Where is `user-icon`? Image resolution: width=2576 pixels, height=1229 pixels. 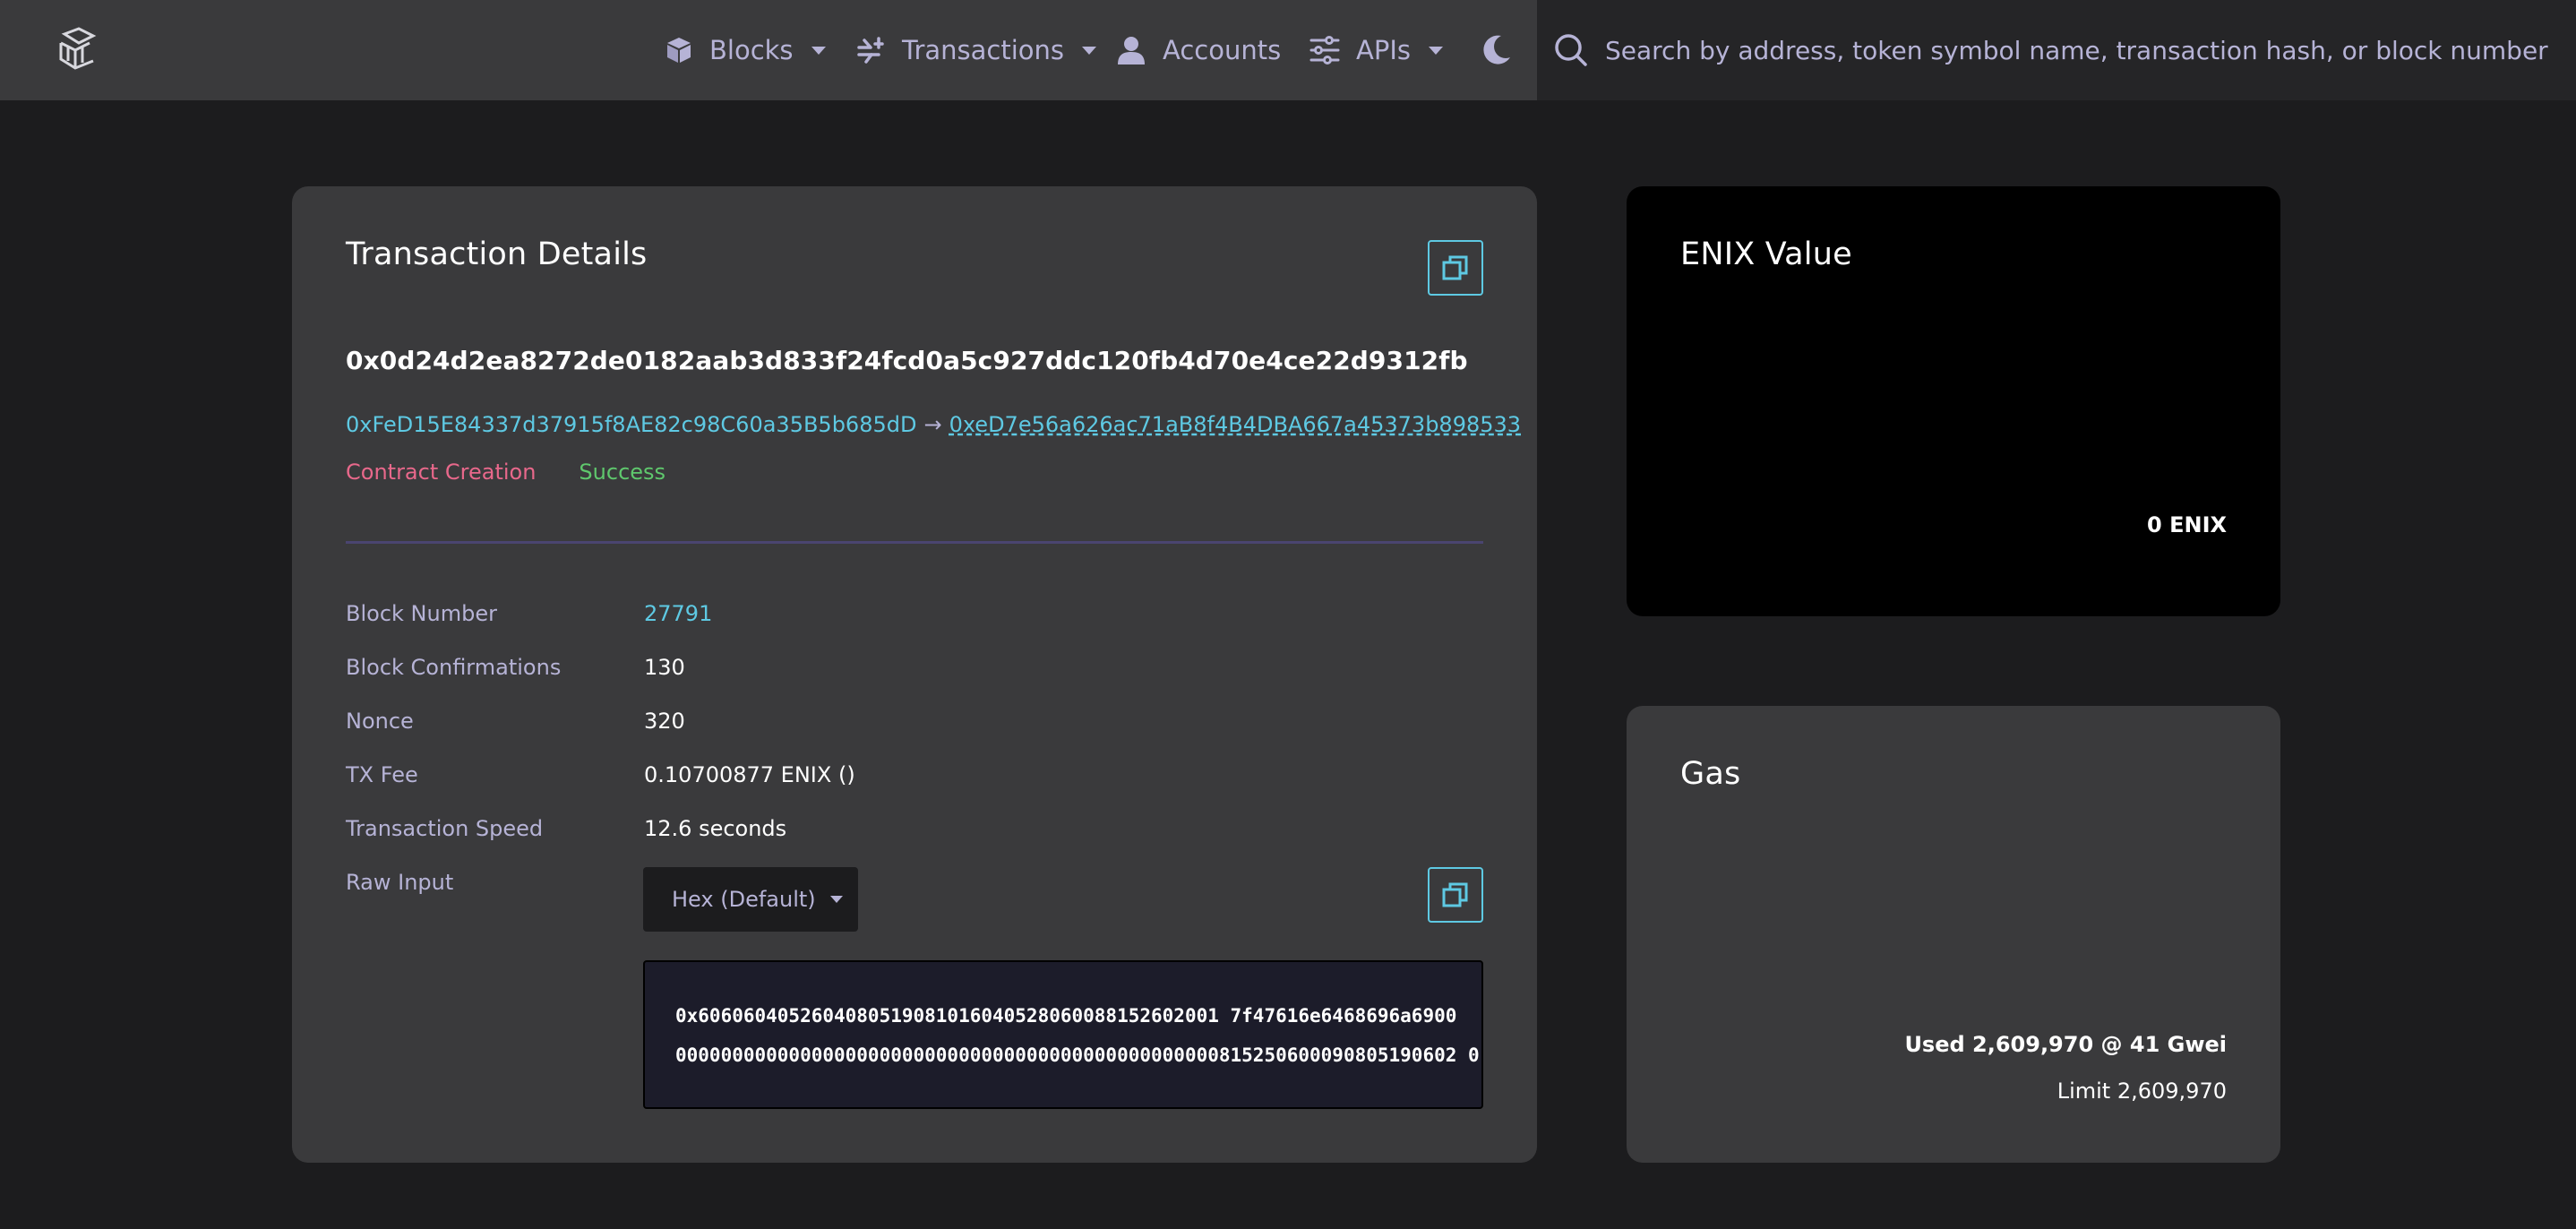
user-icon is located at coordinates (1131, 50).